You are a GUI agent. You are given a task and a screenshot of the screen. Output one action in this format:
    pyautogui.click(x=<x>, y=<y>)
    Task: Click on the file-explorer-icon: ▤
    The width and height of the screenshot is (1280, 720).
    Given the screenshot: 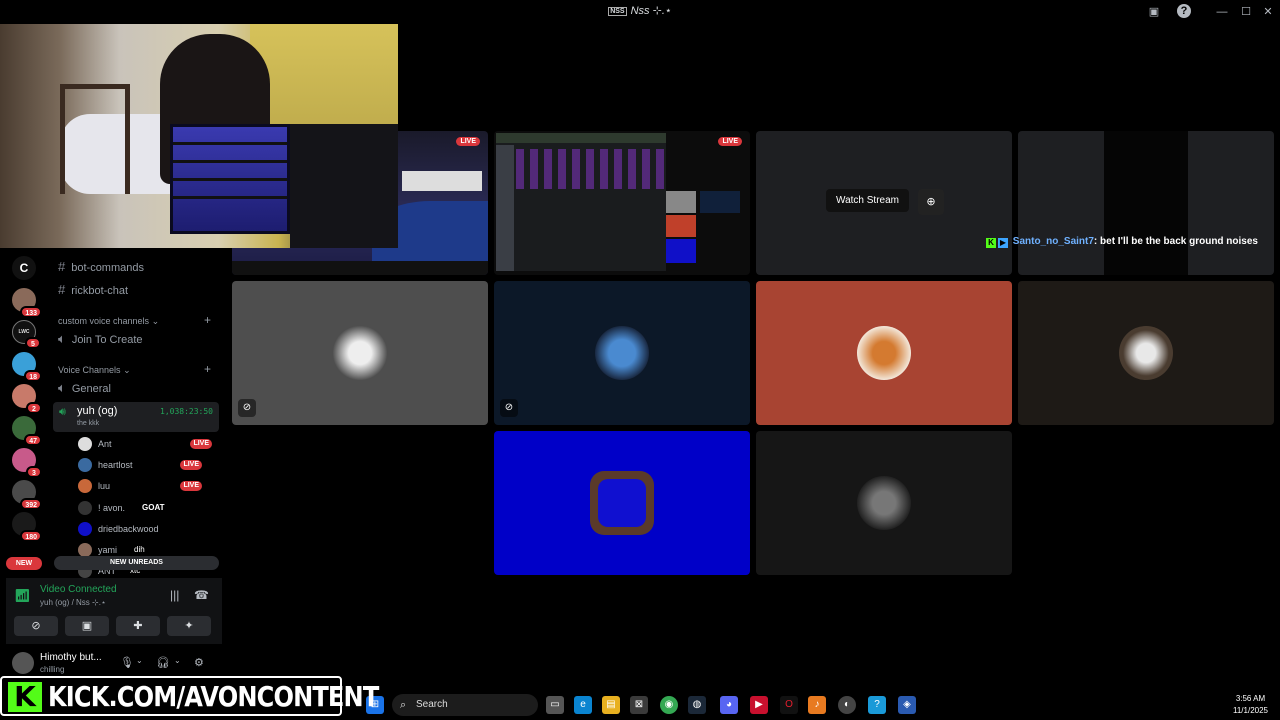 What is the action you would take?
    pyautogui.click(x=611, y=705)
    